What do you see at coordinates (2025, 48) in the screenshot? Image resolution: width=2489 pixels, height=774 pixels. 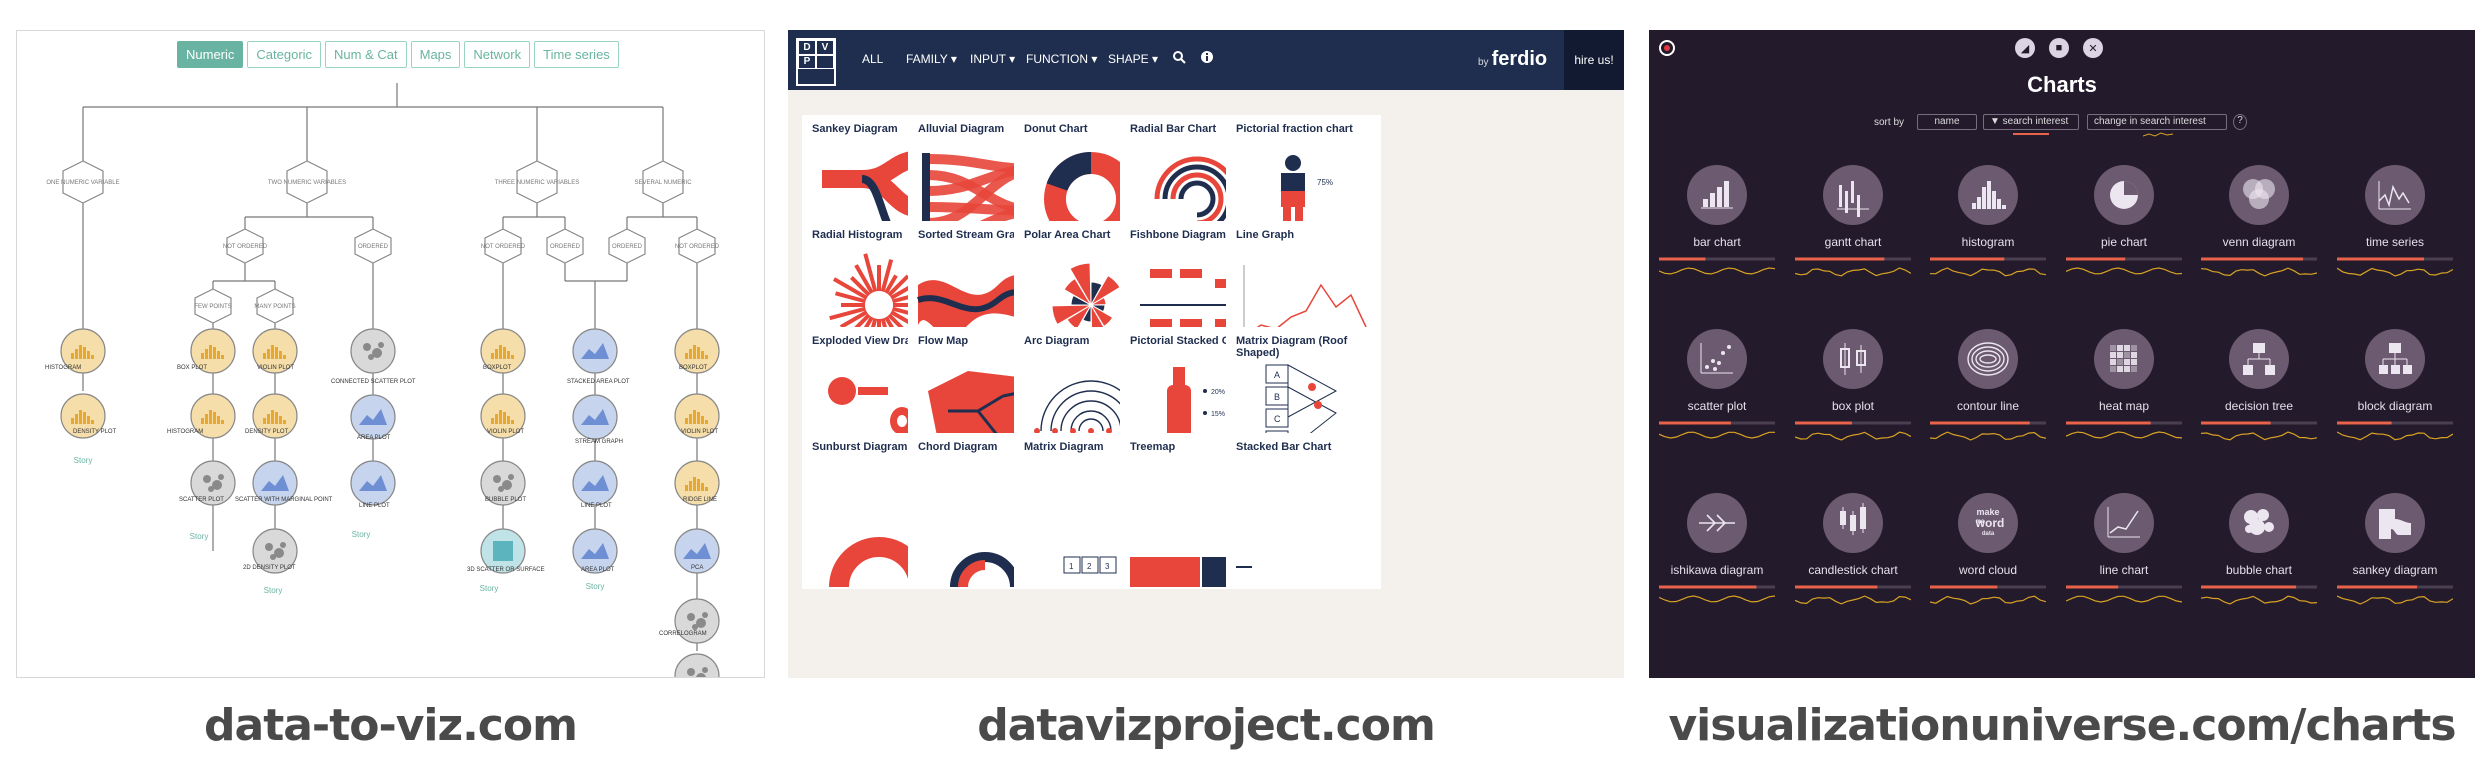 I see `chart-topic-icon: ◢` at bounding box center [2025, 48].